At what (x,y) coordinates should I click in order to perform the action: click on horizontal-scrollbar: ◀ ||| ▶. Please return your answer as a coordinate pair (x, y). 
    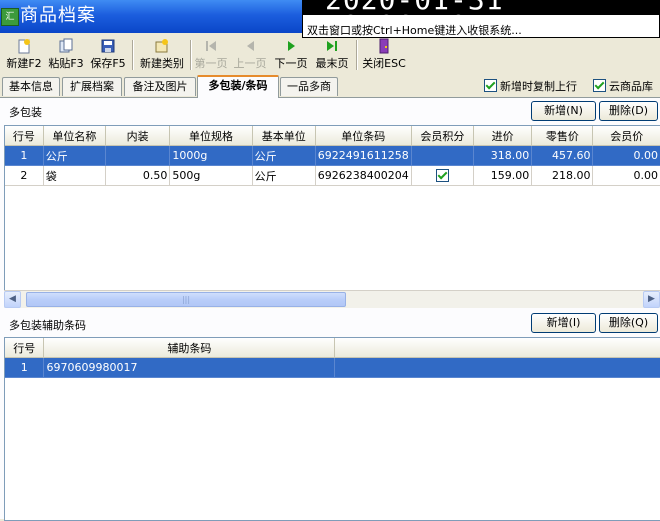
    Looking at the image, I should click on (332, 299).